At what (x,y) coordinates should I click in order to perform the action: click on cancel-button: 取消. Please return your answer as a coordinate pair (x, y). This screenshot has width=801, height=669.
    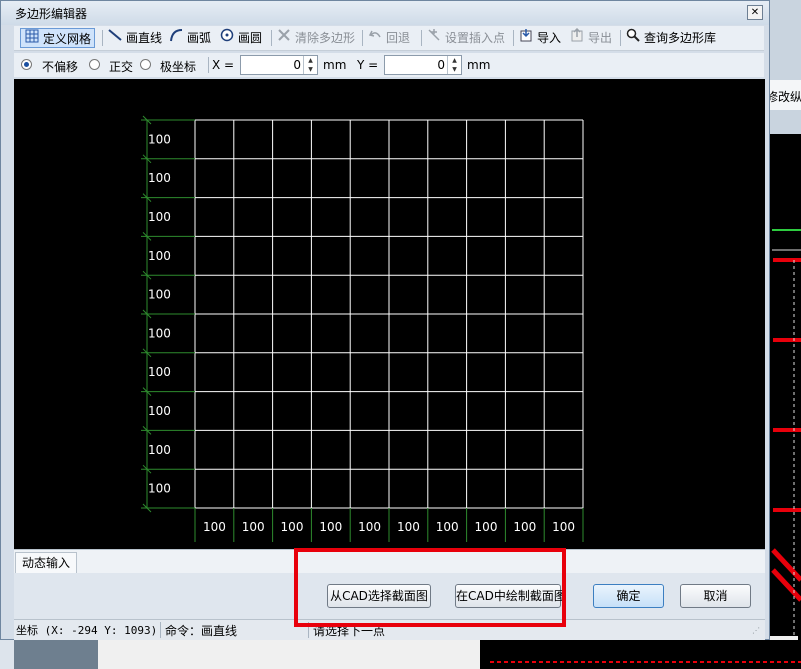
    Looking at the image, I should click on (715, 596).